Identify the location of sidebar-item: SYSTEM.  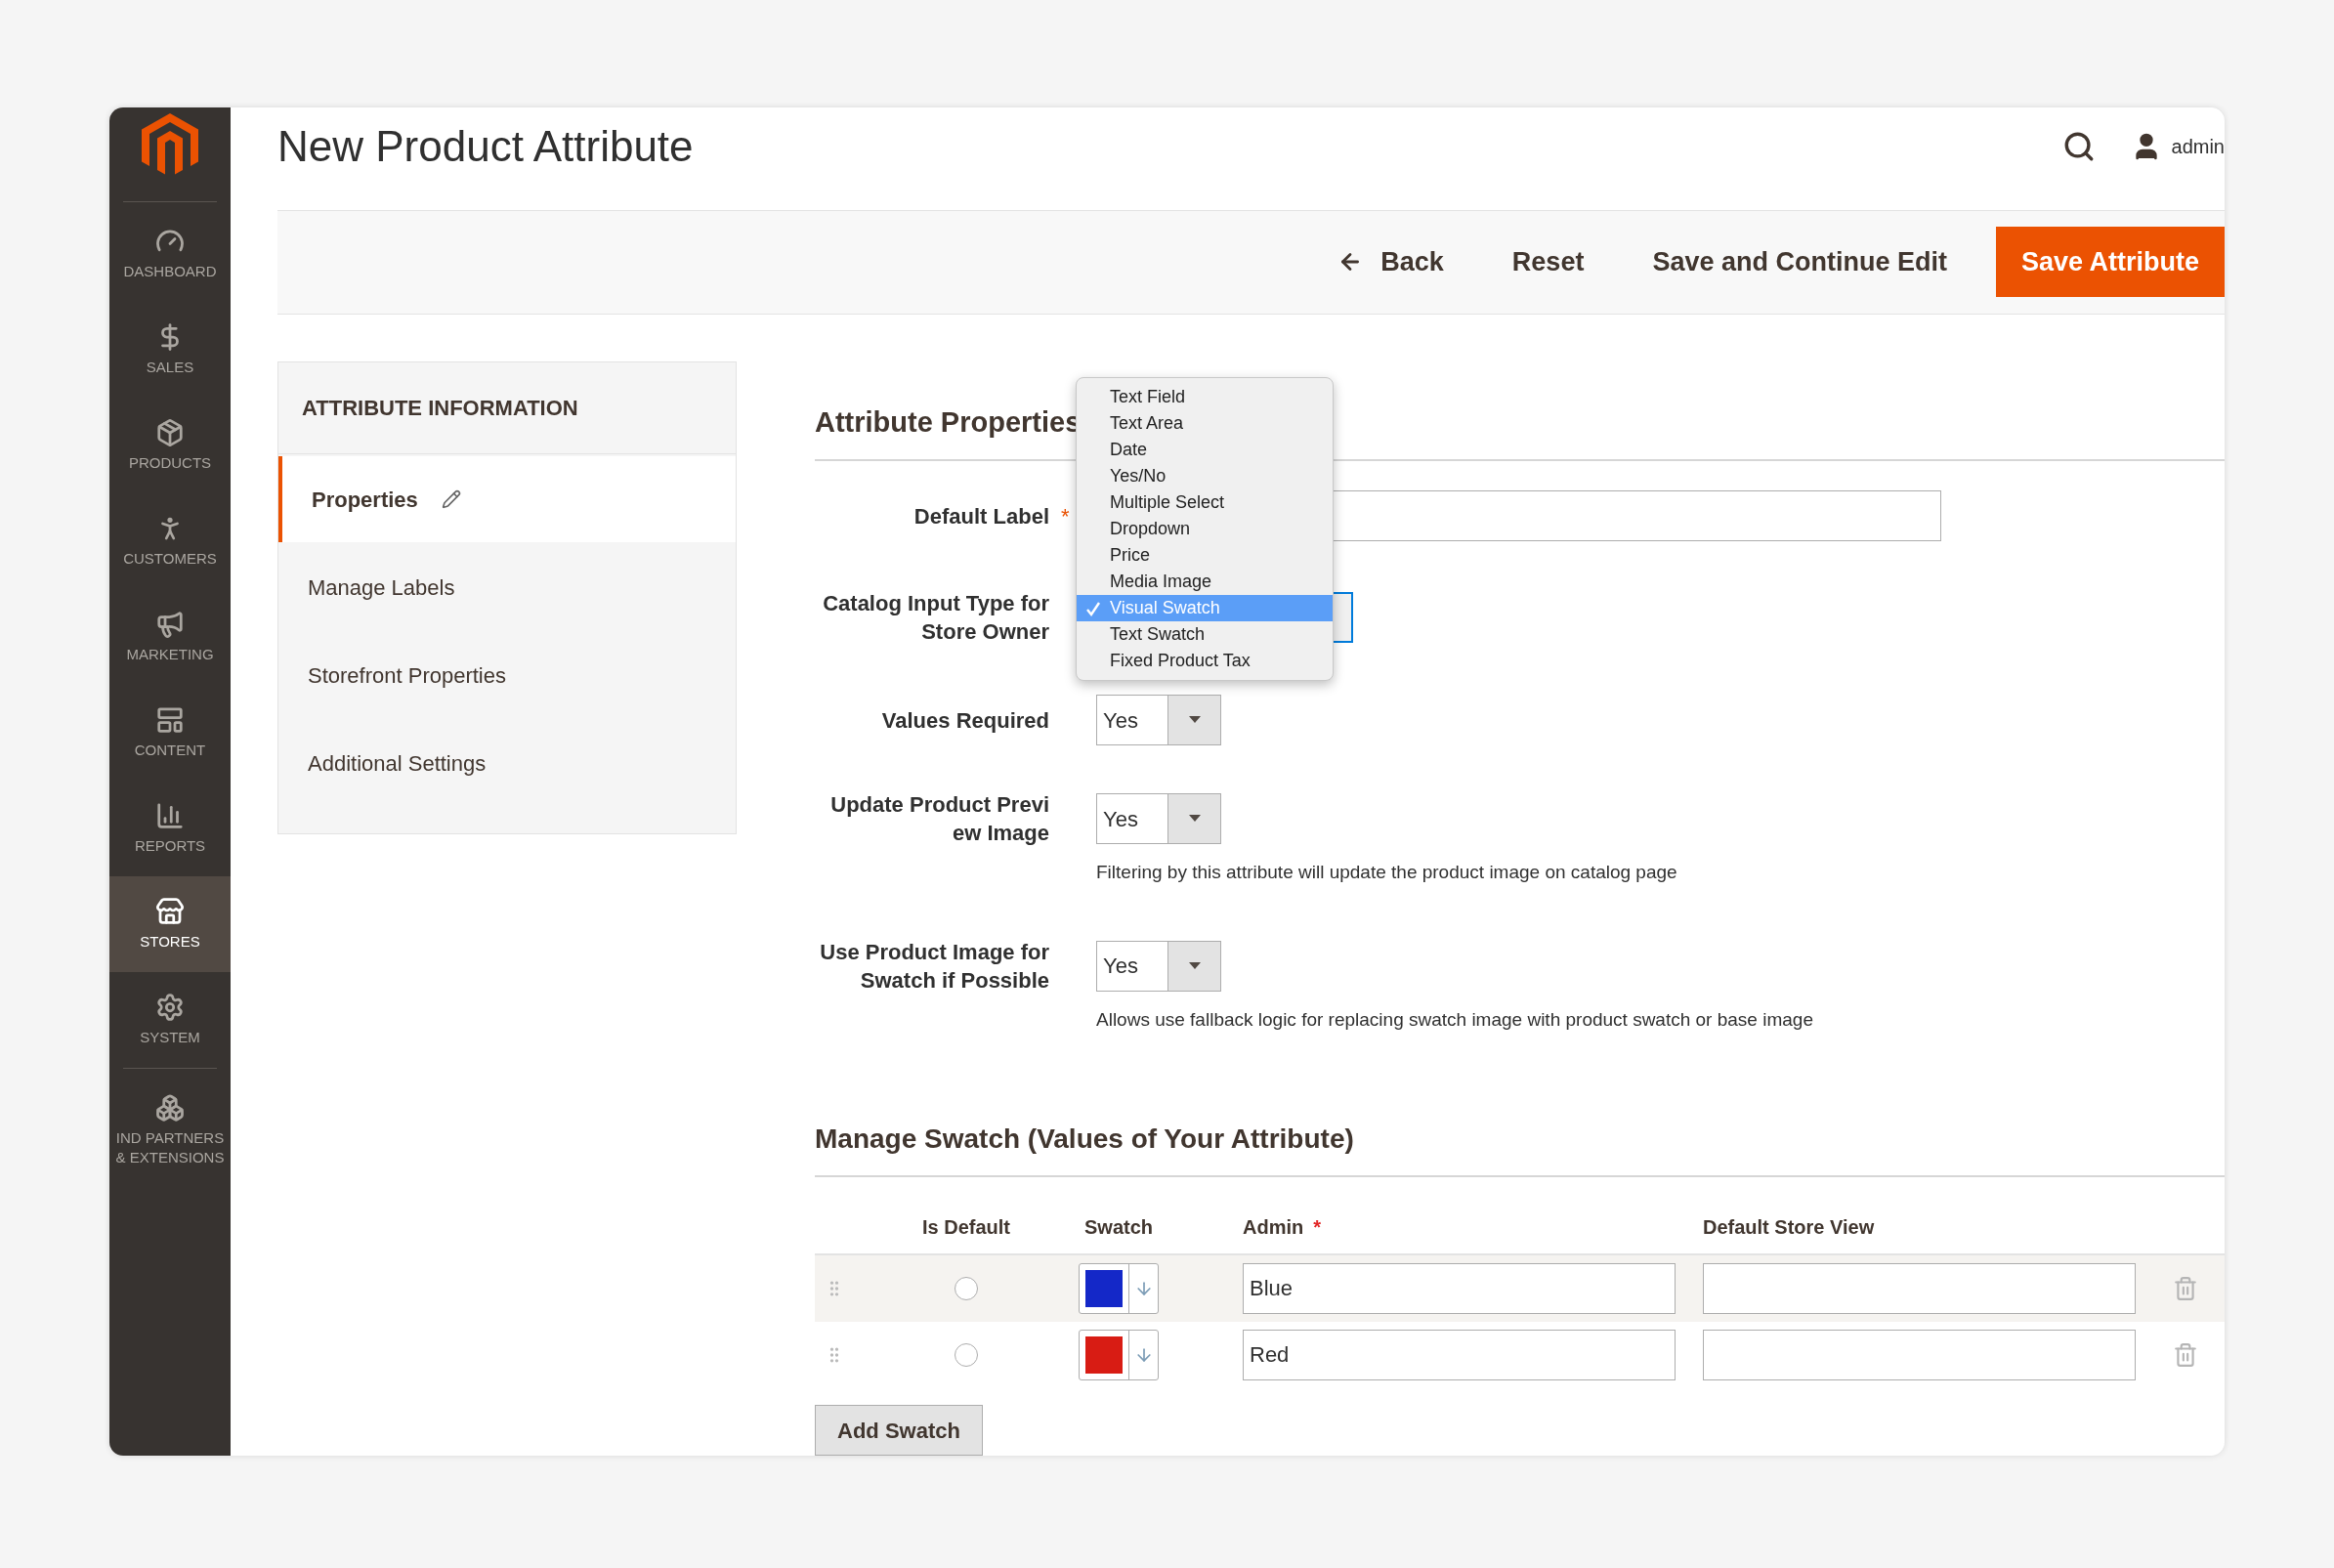
(170, 1020).